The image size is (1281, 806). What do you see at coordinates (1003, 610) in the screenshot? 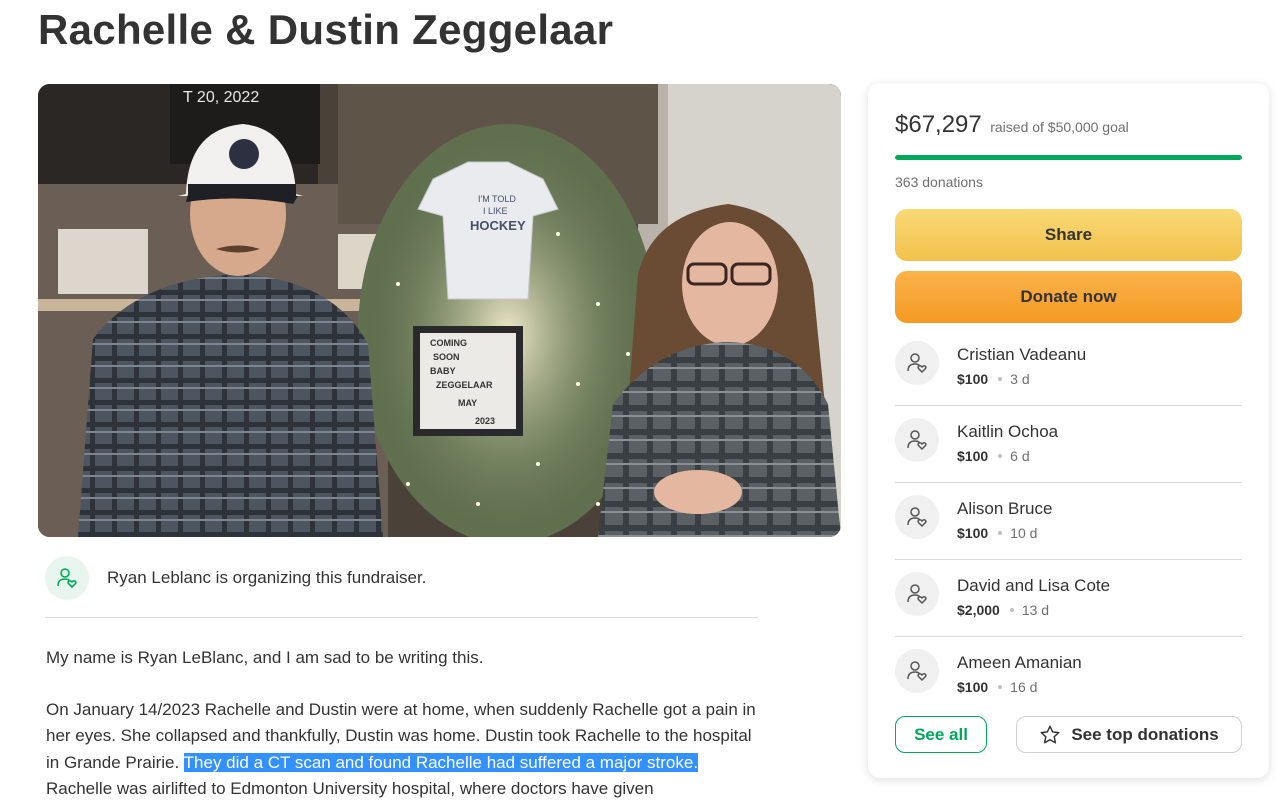
I see `donation-meta: $2,000 13 d` at bounding box center [1003, 610].